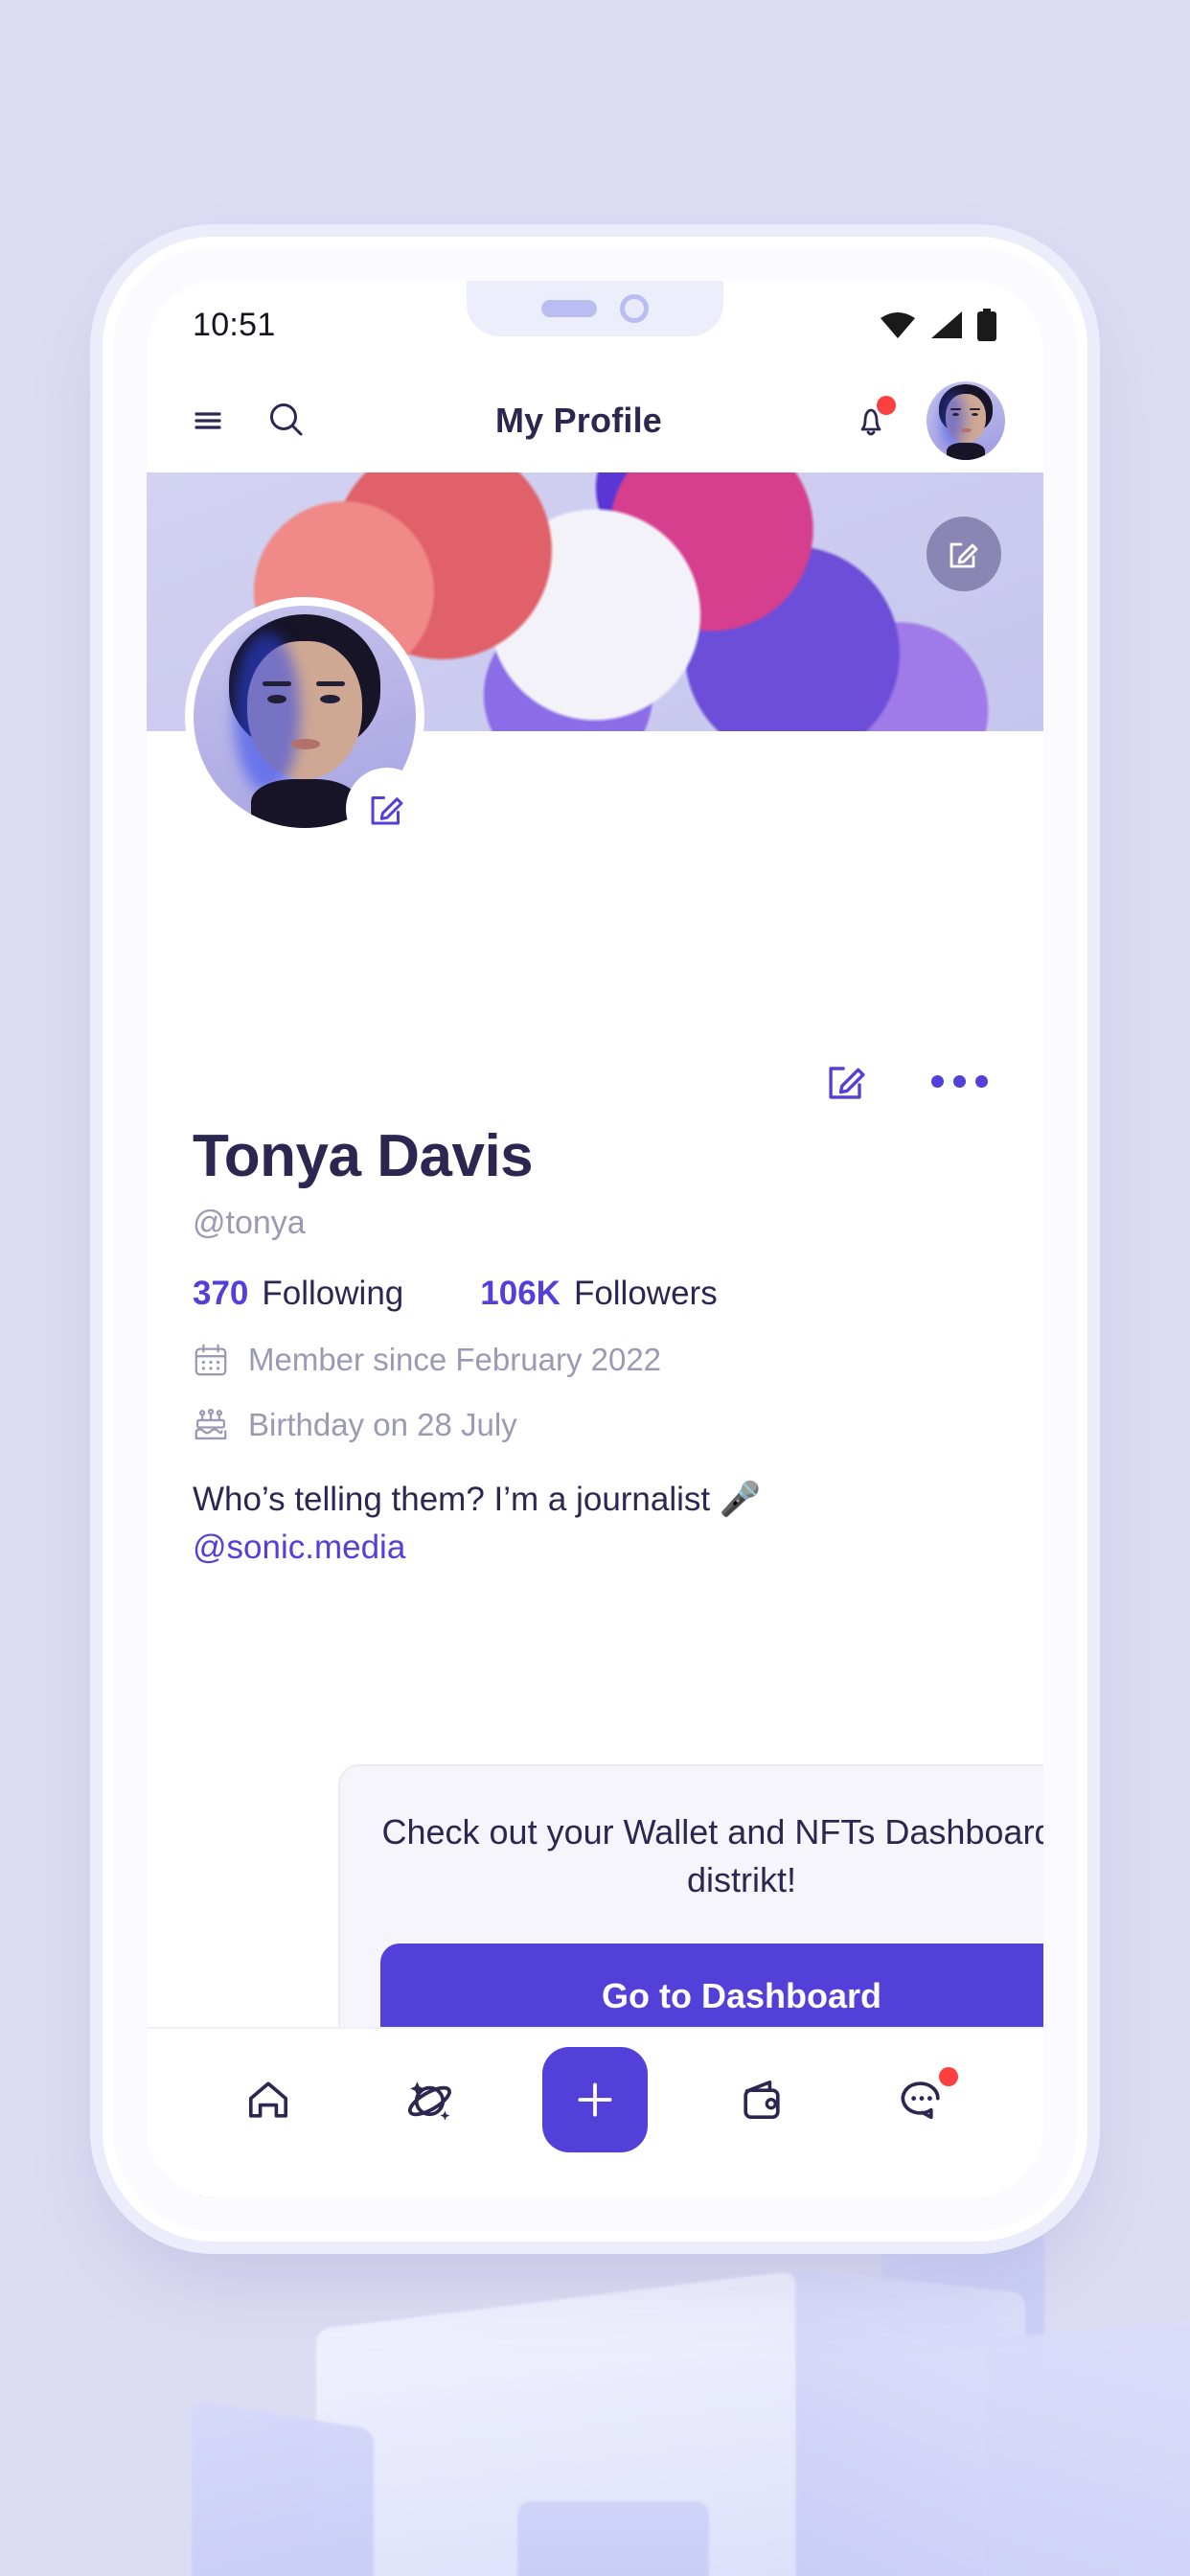 Image resolution: width=1190 pixels, height=2576 pixels. Describe the element at coordinates (847, 1081) in the screenshot. I see `edit-profile-button` at that location.